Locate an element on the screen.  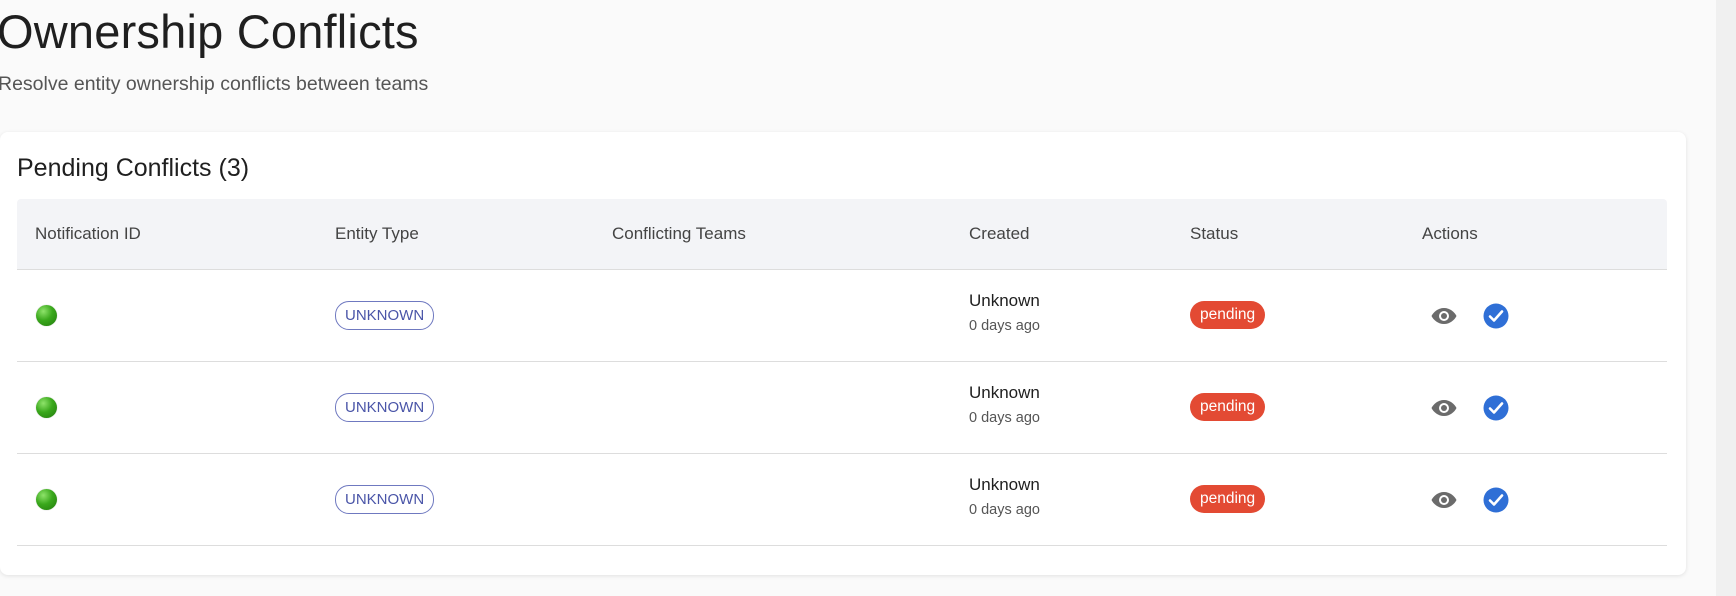
header-entity-type: Entity Type is located at coordinates (377, 234).